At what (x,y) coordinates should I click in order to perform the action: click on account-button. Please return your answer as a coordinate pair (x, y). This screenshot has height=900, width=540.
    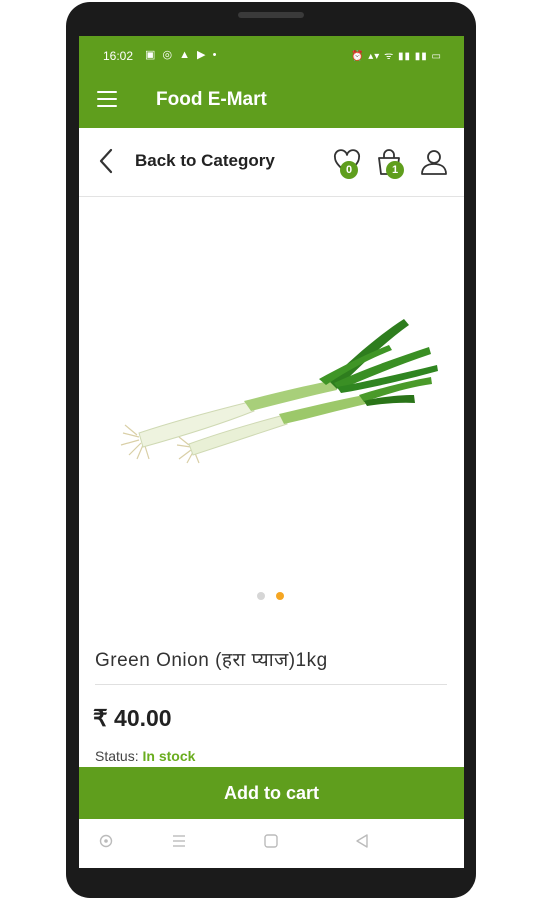
    Looking at the image, I should click on (434, 163).